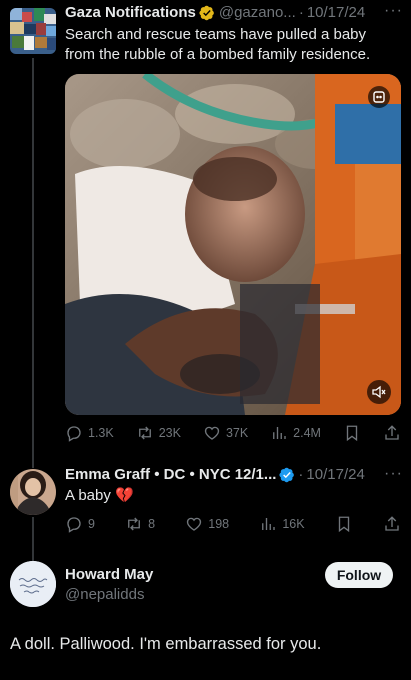 The height and width of the screenshot is (680, 411). What do you see at coordinates (207, 524) in the screenshot?
I see `like-button: 198` at bounding box center [207, 524].